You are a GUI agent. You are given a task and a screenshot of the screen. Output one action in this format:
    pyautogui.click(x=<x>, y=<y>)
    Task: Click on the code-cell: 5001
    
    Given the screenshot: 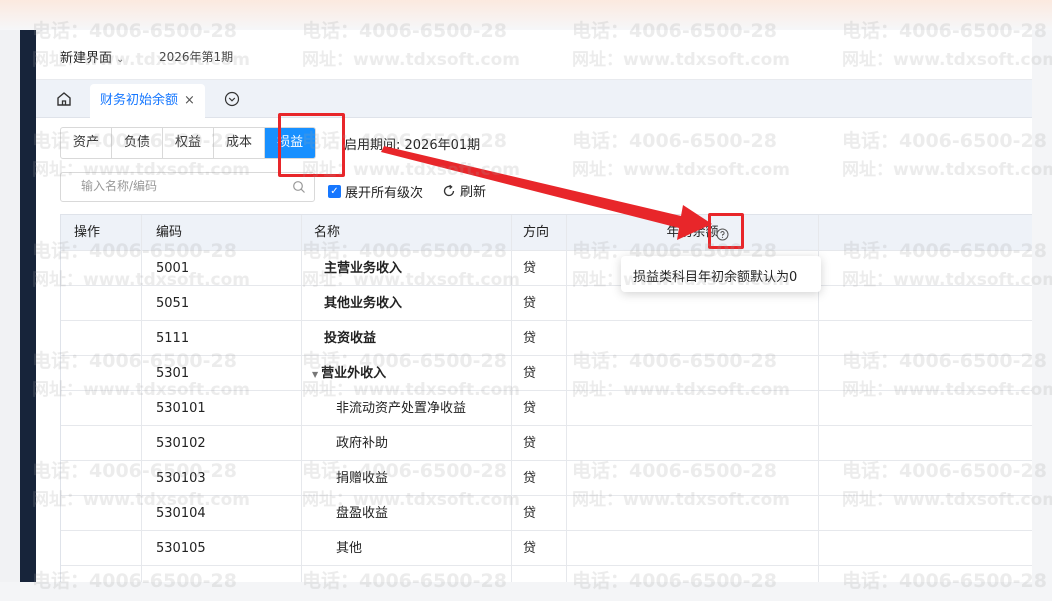 What is the action you would take?
    pyautogui.click(x=222, y=268)
    